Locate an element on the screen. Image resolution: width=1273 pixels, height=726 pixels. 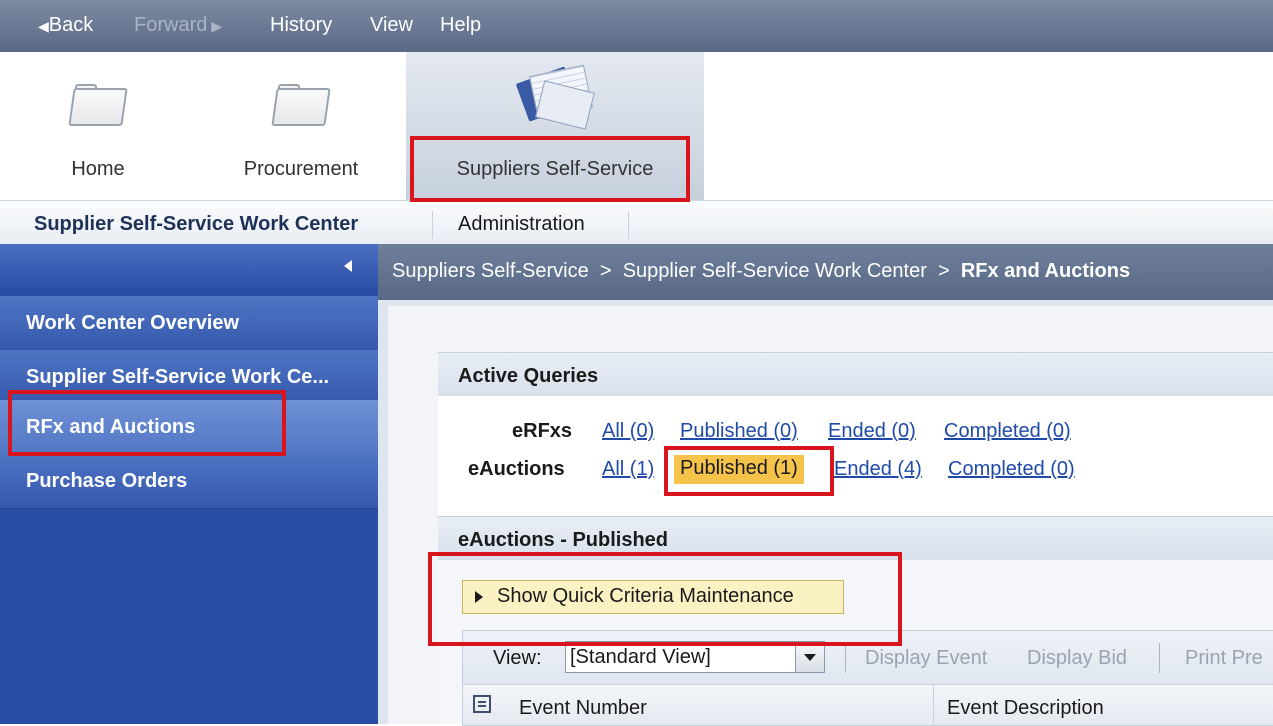
sidebar-item-label: RFx and Auctions is located at coordinates (111, 427).